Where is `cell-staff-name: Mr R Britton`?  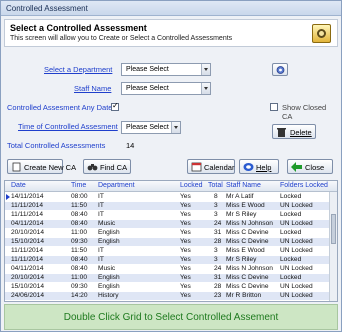 cell-staff-name: Mr R Britton is located at coordinates (244, 295).